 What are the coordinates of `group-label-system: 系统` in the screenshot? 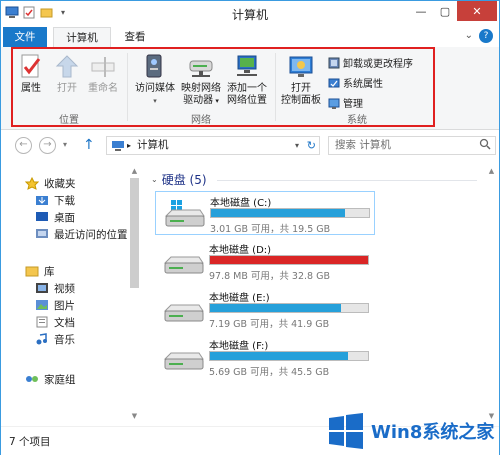 It's located at (357, 120).